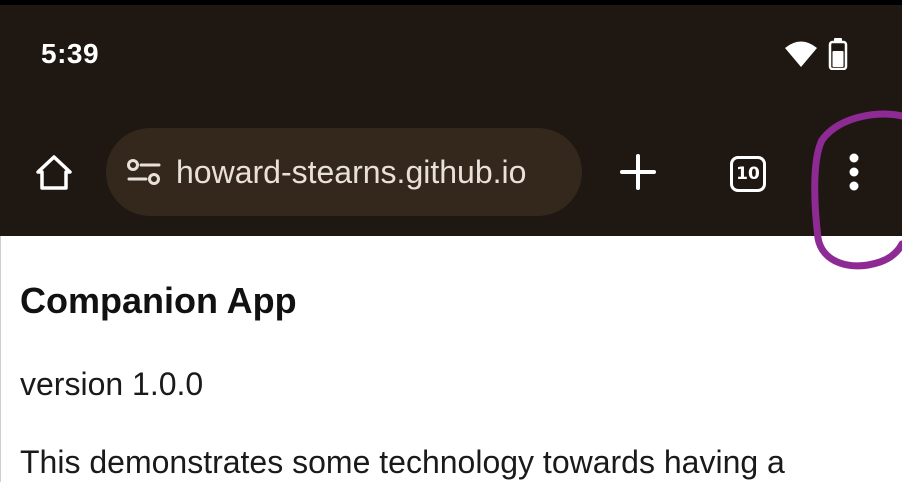 The width and height of the screenshot is (902, 482). What do you see at coordinates (838, 54) in the screenshot?
I see `battery-icon` at bounding box center [838, 54].